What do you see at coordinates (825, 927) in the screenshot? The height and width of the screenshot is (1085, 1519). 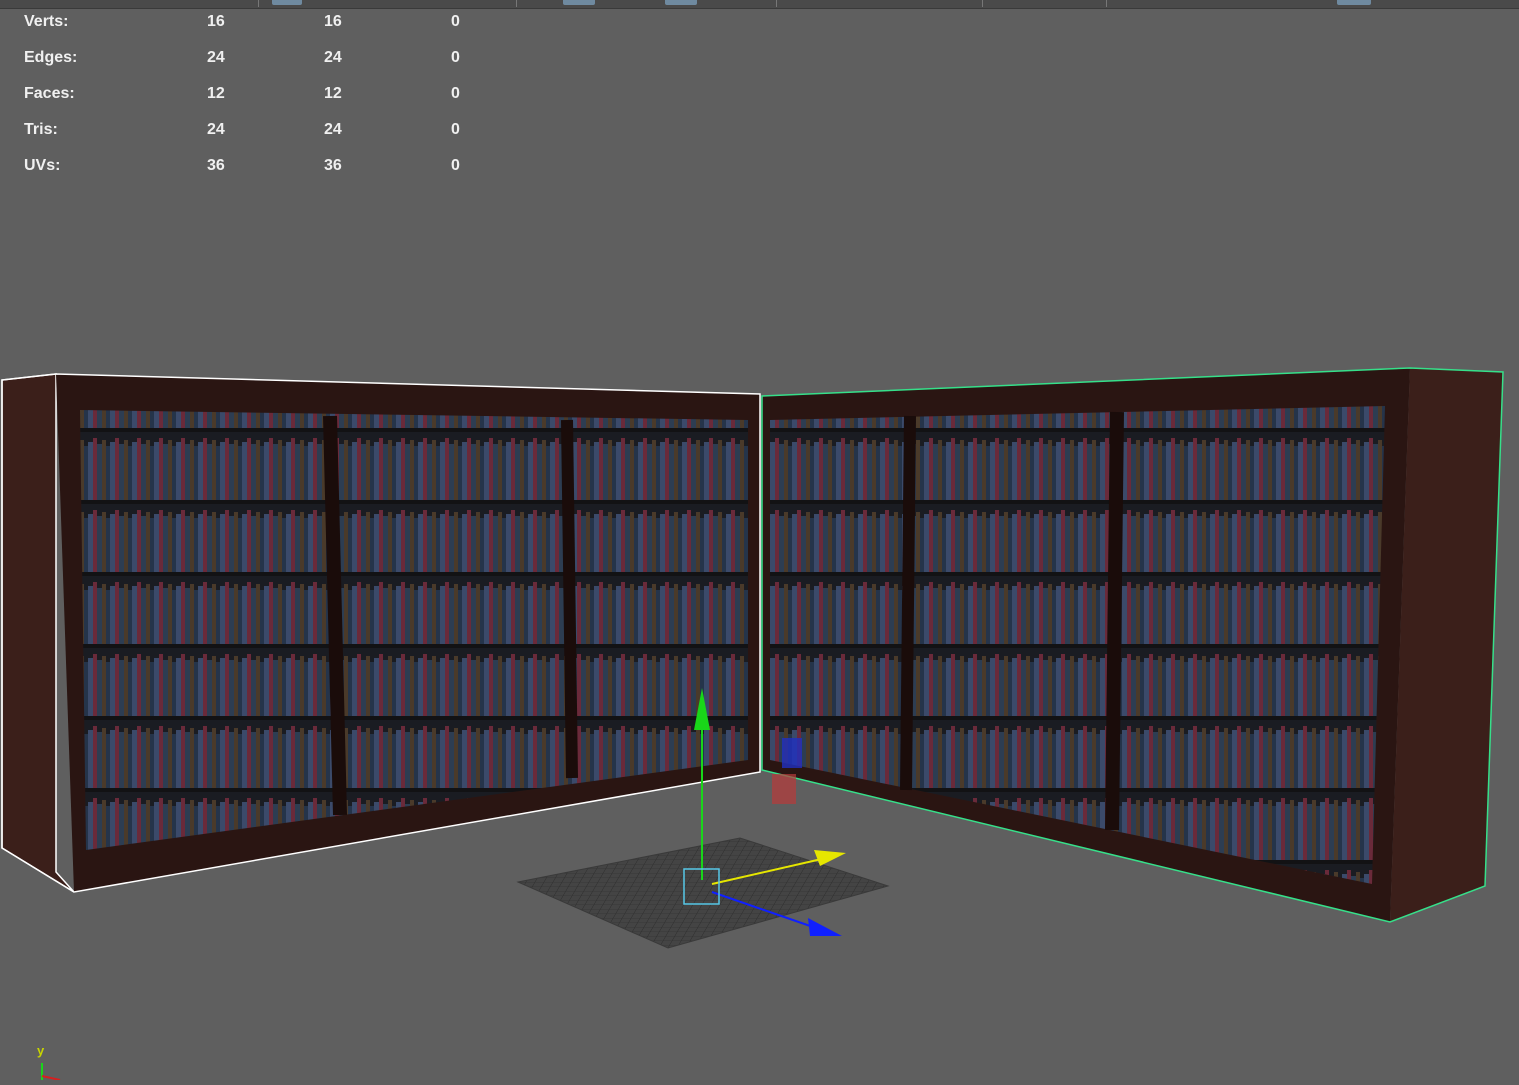 I see `manip-z-arrow` at bounding box center [825, 927].